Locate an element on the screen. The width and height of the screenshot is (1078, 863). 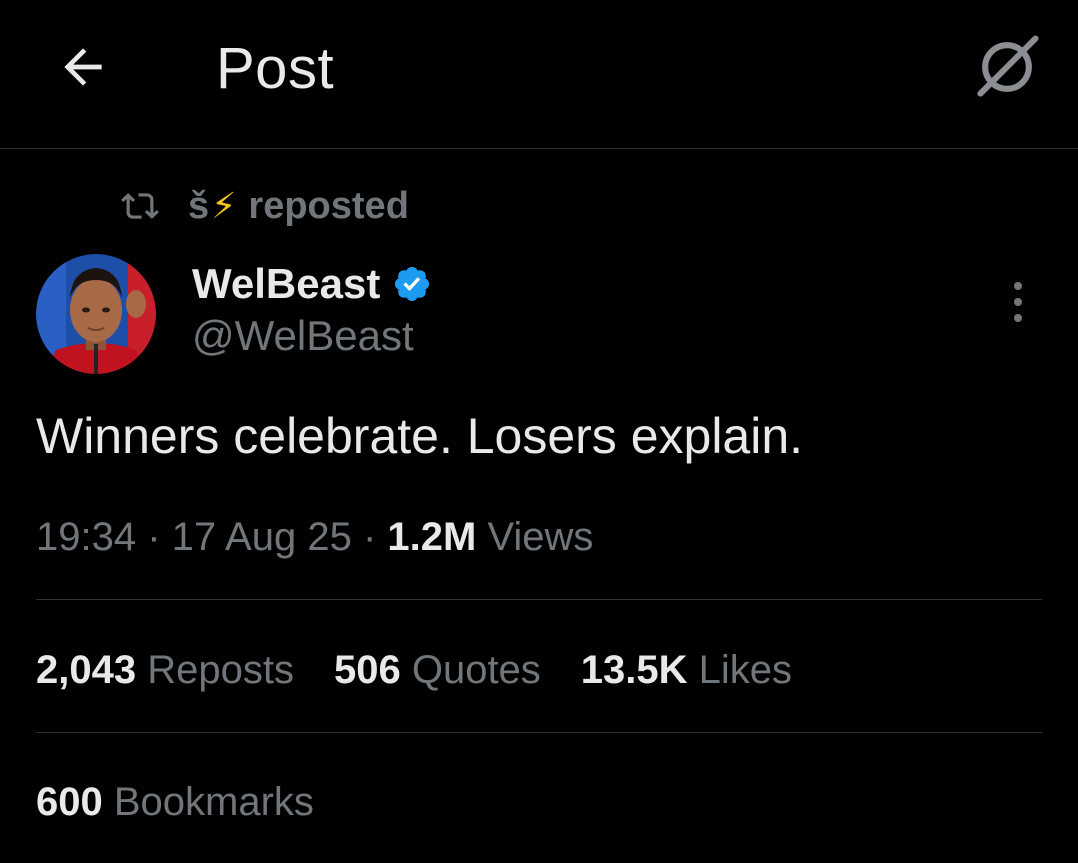
post-meta: 19:34 · 17 Aug 25 · 1.2M Views is located at coordinates (314, 537).